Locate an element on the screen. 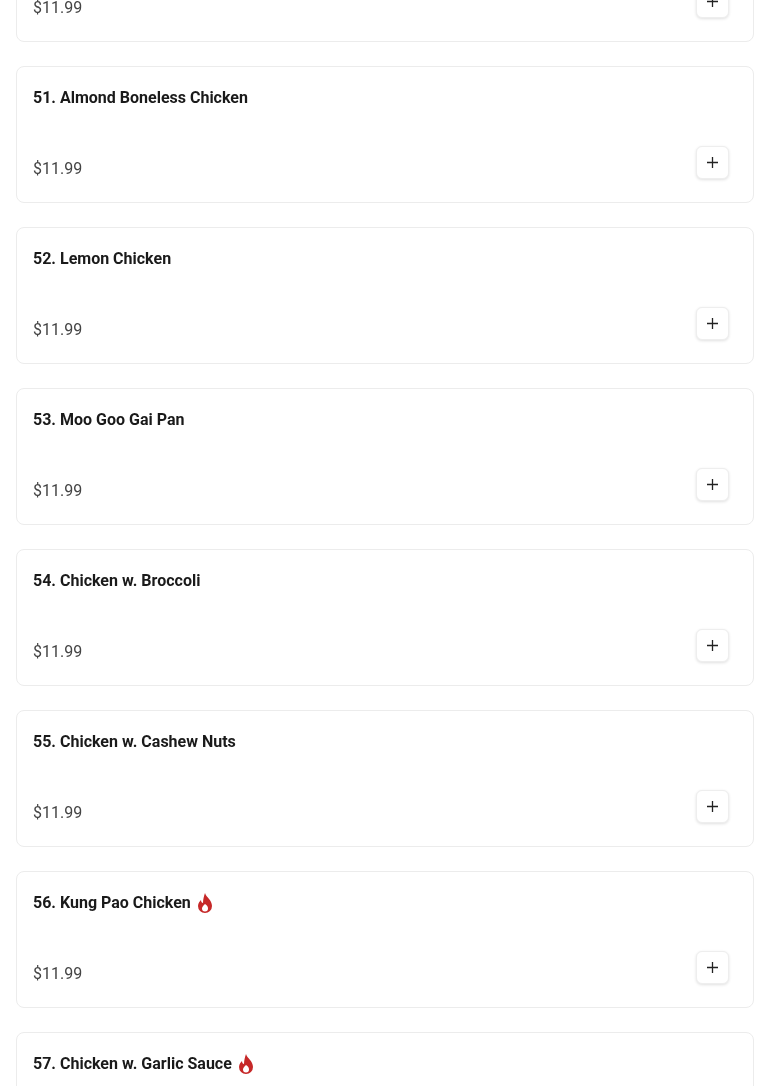 Image resolution: width=770 pixels, height=1086 pixels. item-name: 51. Almond Boneless Chicken is located at coordinates (140, 98).